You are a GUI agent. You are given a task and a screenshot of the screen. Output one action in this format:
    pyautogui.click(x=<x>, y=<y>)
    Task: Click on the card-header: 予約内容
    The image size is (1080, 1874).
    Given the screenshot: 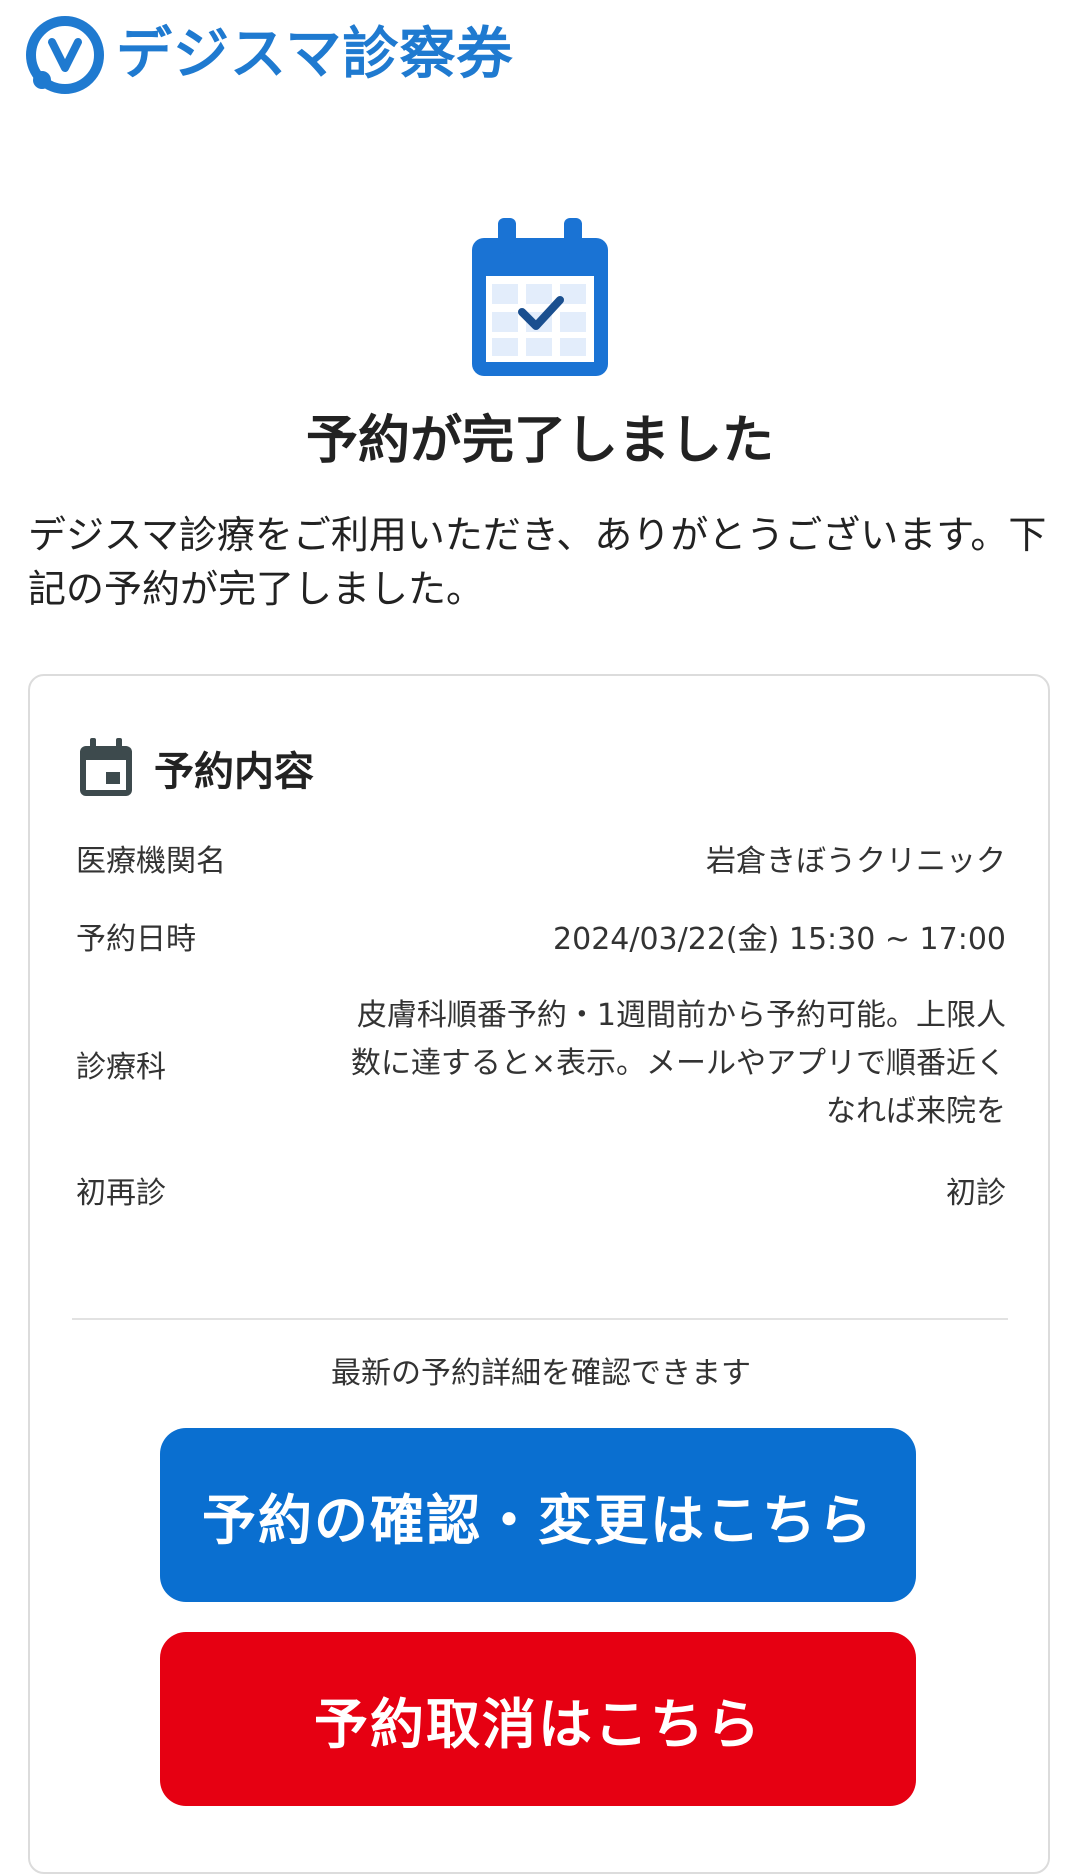 What is the action you would take?
    pyautogui.click(x=196, y=768)
    